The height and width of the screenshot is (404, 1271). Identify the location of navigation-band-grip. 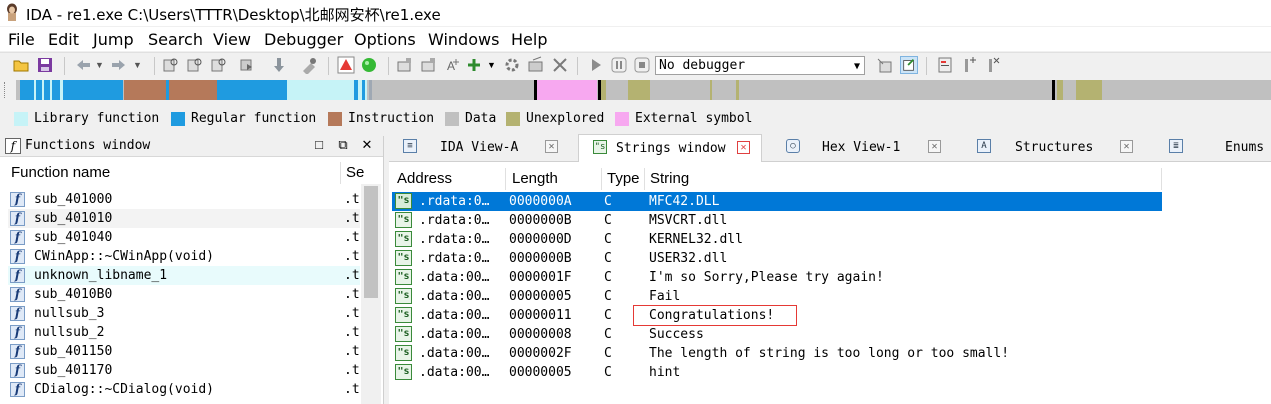
(7, 90).